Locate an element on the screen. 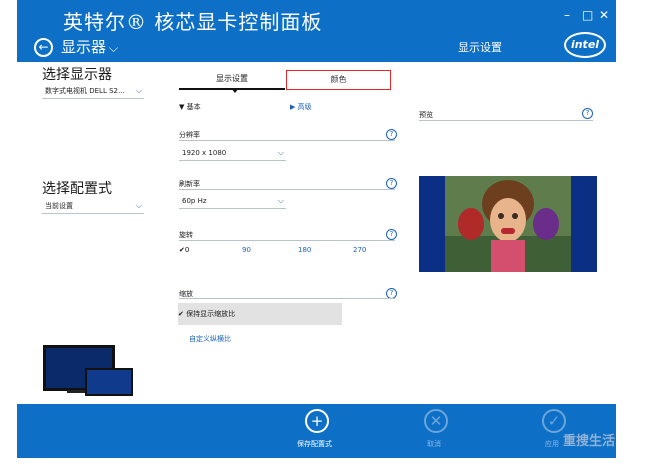 This screenshot has height=466, width=661. refresh-rate-select-value: 60p Hz is located at coordinates (194, 201).